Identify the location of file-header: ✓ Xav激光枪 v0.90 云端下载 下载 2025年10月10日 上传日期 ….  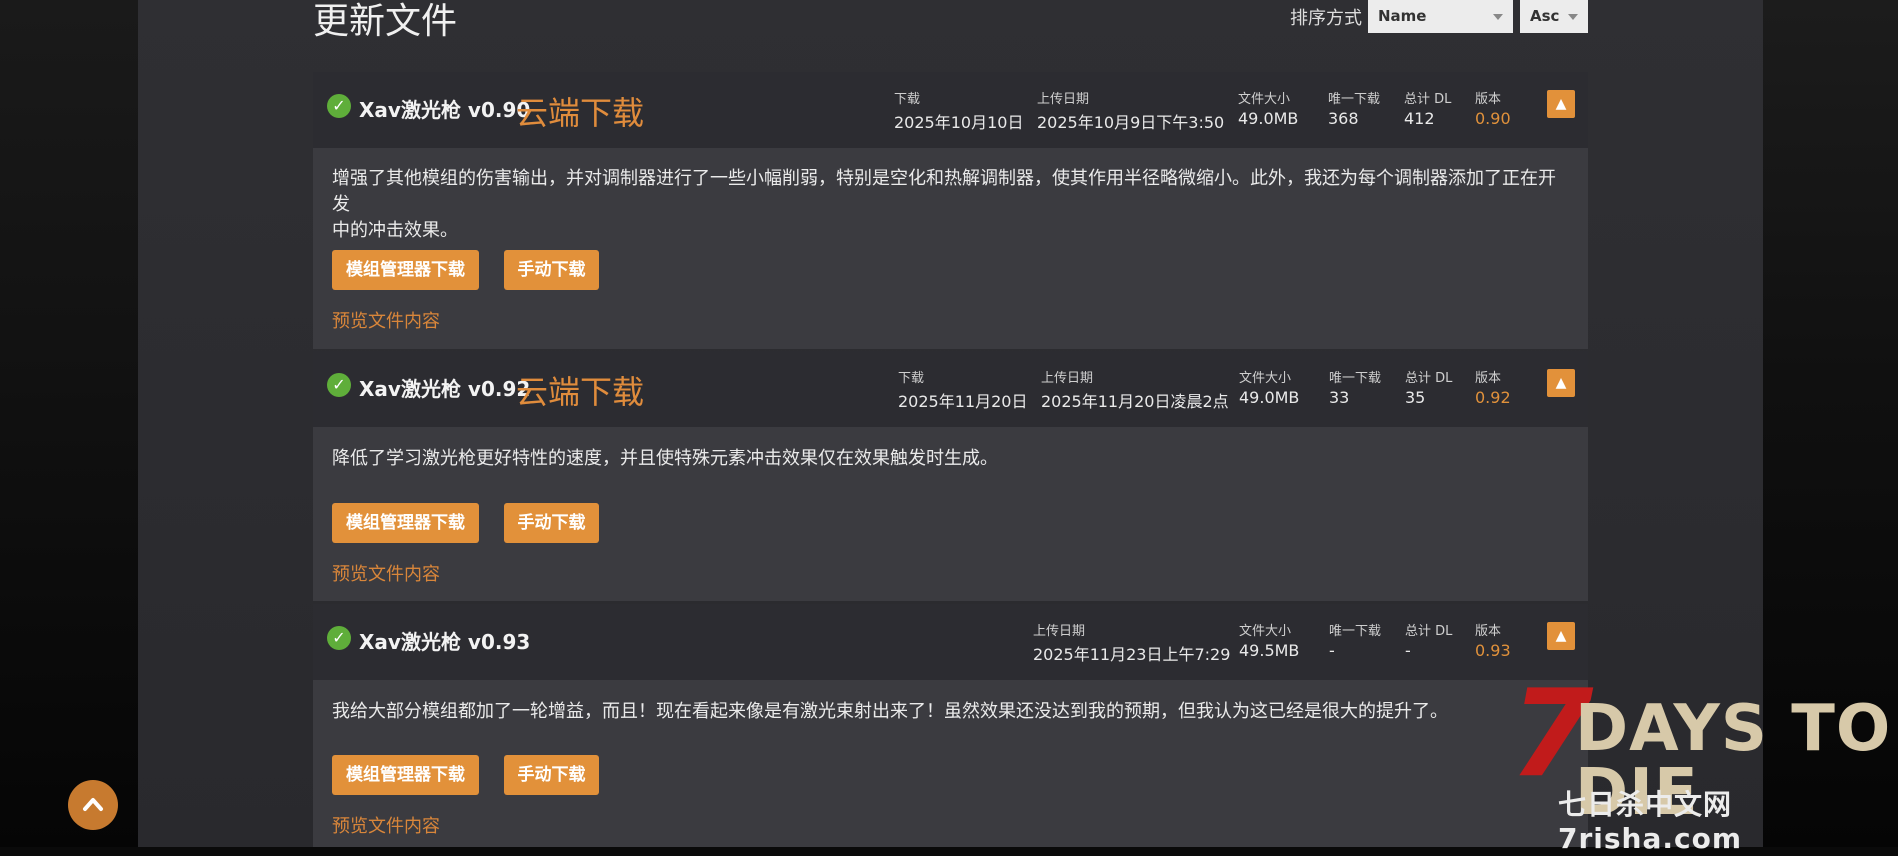
(950, 110).